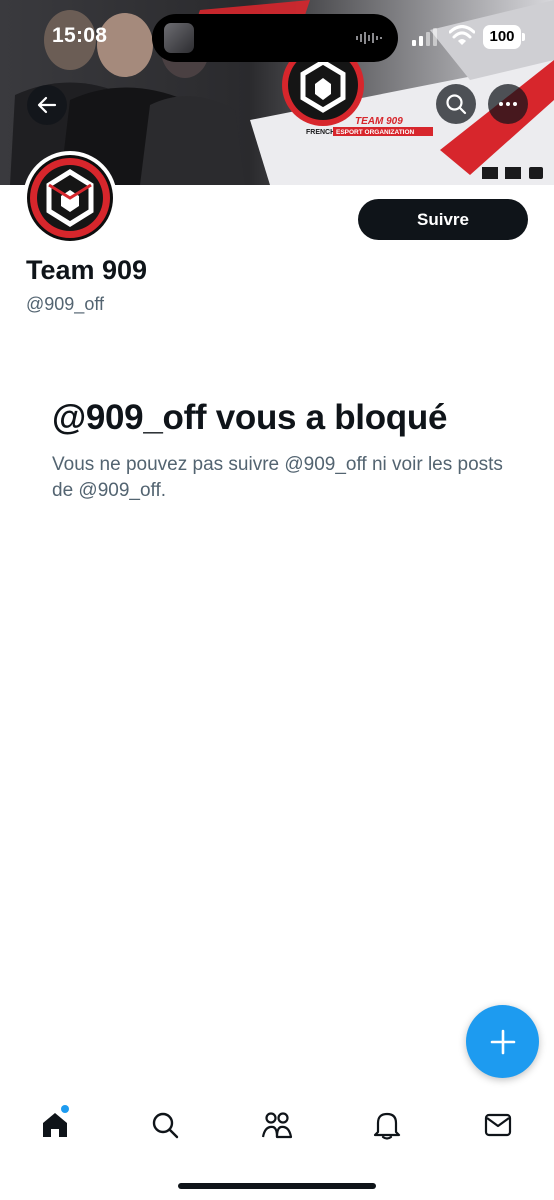 Image resolution: width=554 pixels, height=1200 pixels. What do you see at coordinates (87, 270) in the screenshot?
I see `profile-display-name: Team 909` at bounding box center [87, 270].